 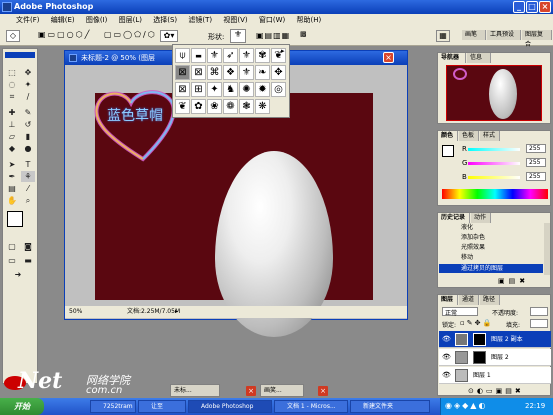 I want to click on shape-star-icon: ✦, so click(x=214, y=89).